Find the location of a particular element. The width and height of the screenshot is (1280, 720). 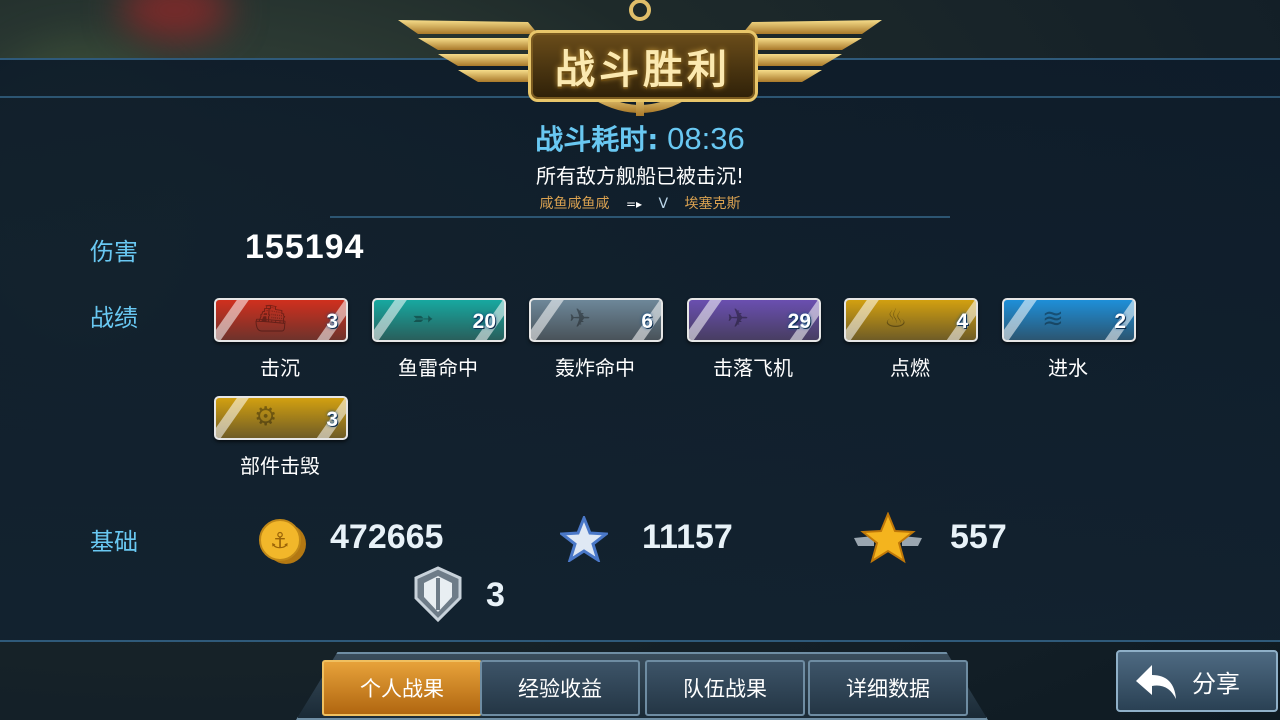

damage-value: 155194 is located at coordinates (305, 247).